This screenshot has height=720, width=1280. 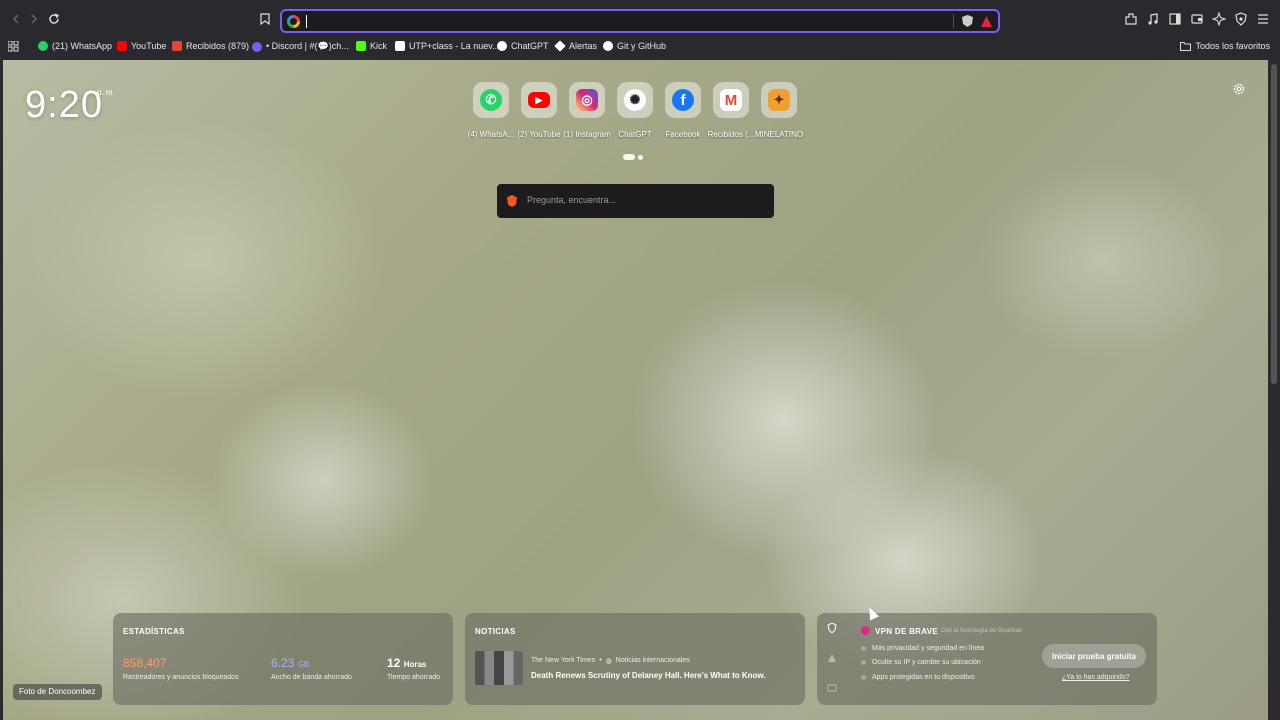 What do you see at coordinates (1239, 89) in the screenshot?
I see `settings-gear-icon` at bounding box center [1239, 89].